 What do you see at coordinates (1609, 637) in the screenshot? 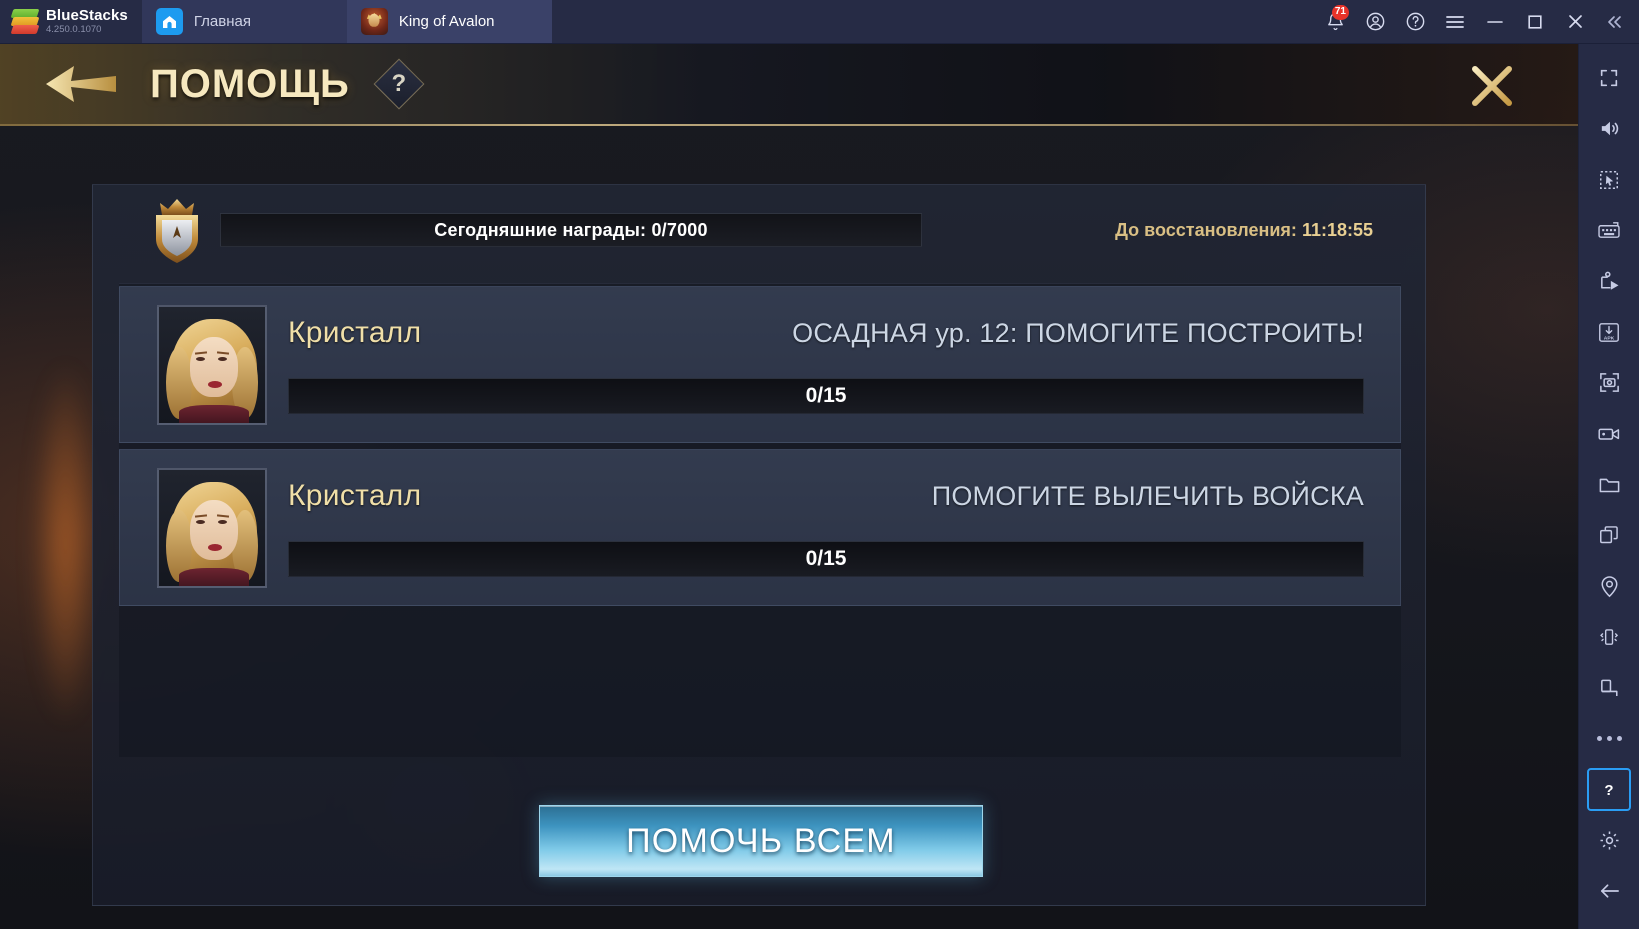
I see `shake-icon` at bounding box center [1609, 637].